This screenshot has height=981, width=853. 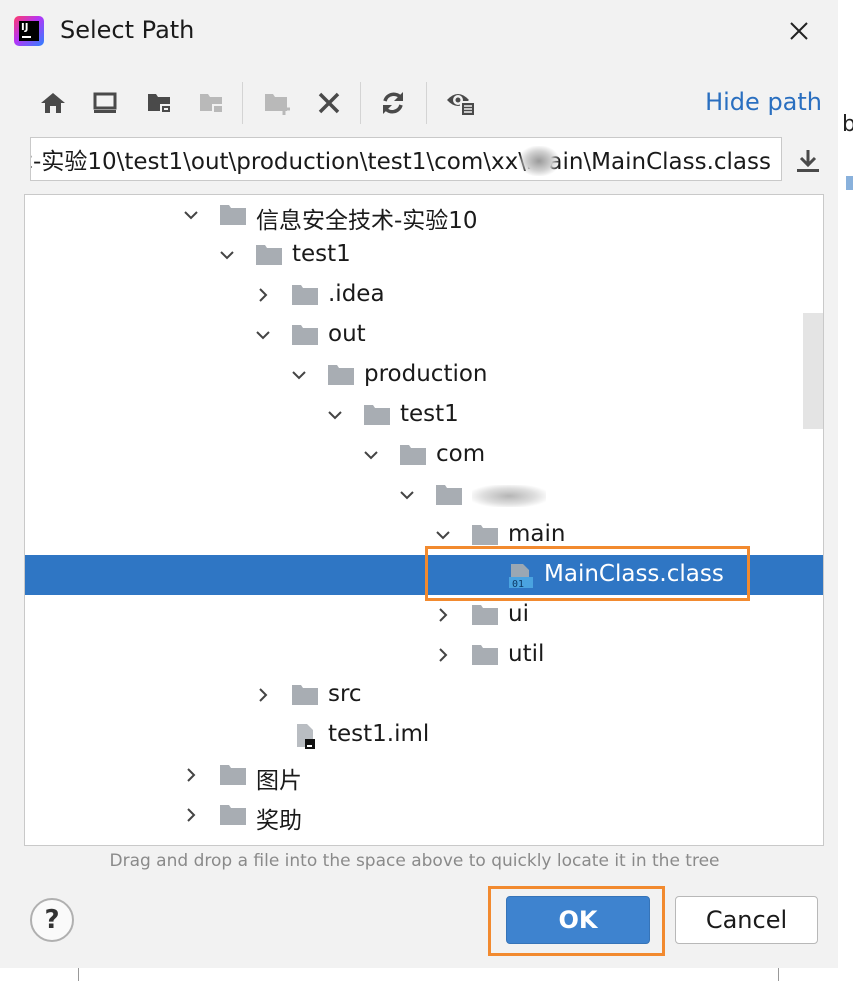 I want to click on tree-row: test1.iml, so click(x=424, y=735).